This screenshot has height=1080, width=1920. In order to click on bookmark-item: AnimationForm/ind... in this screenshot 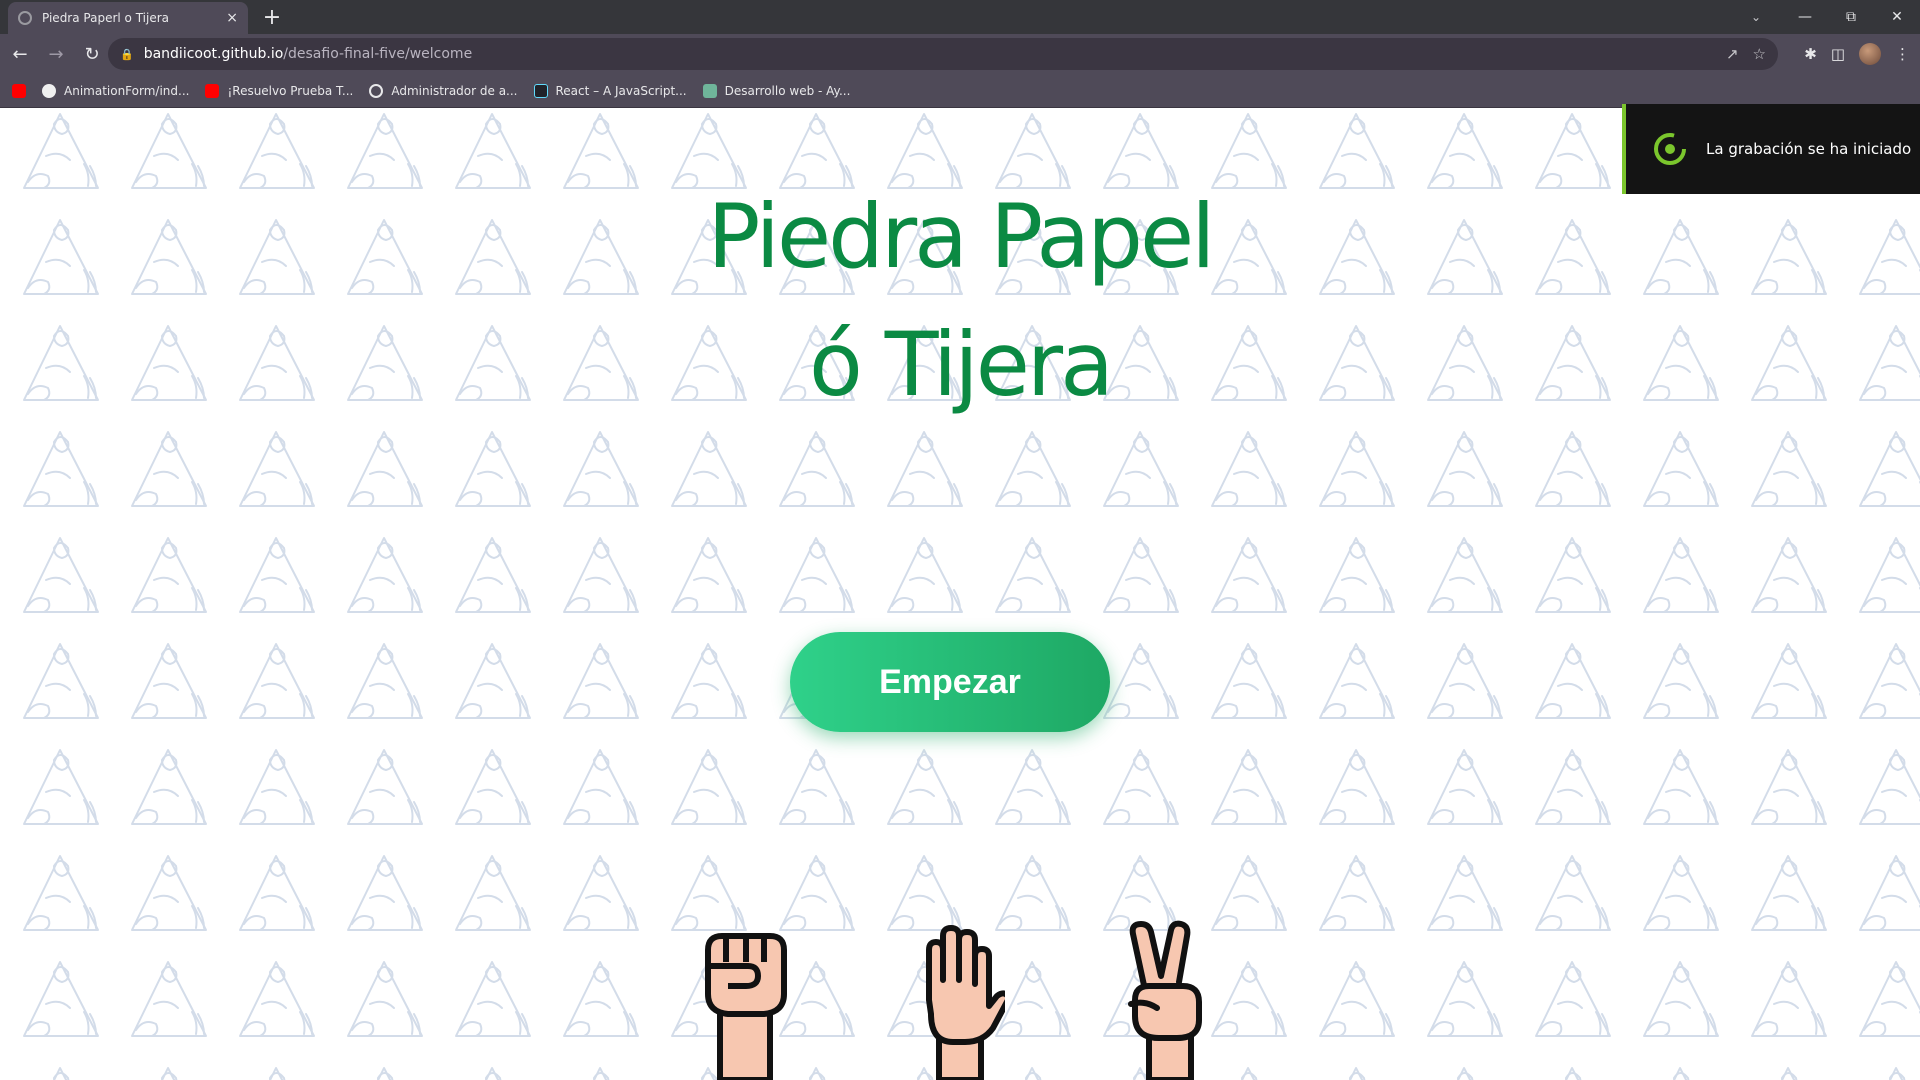, I will do `click(116, 90)`.